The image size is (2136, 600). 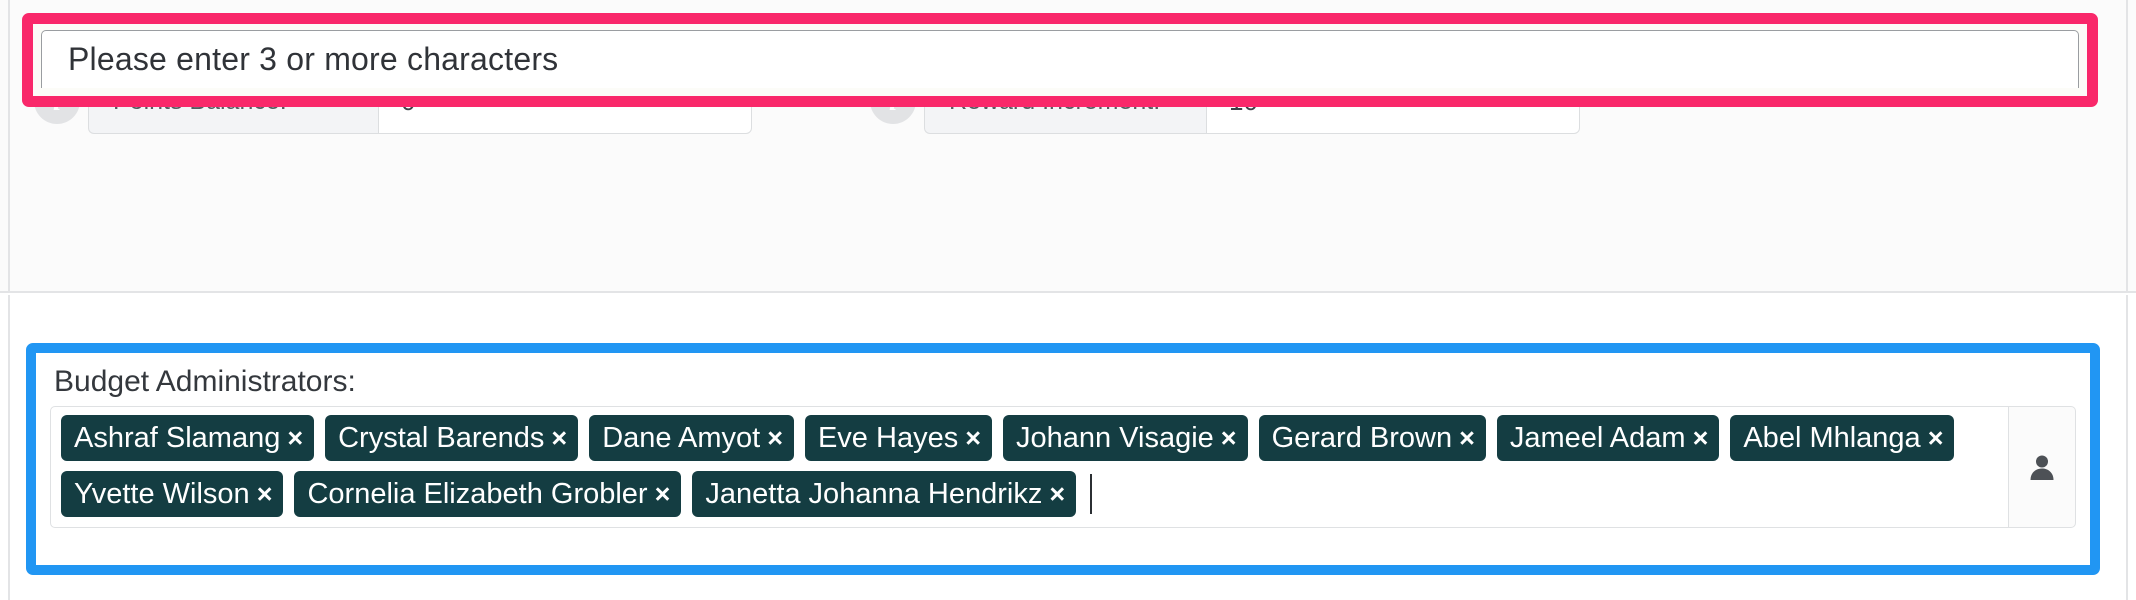 I want to click on text-cursor, so click(x=1091, y=494).